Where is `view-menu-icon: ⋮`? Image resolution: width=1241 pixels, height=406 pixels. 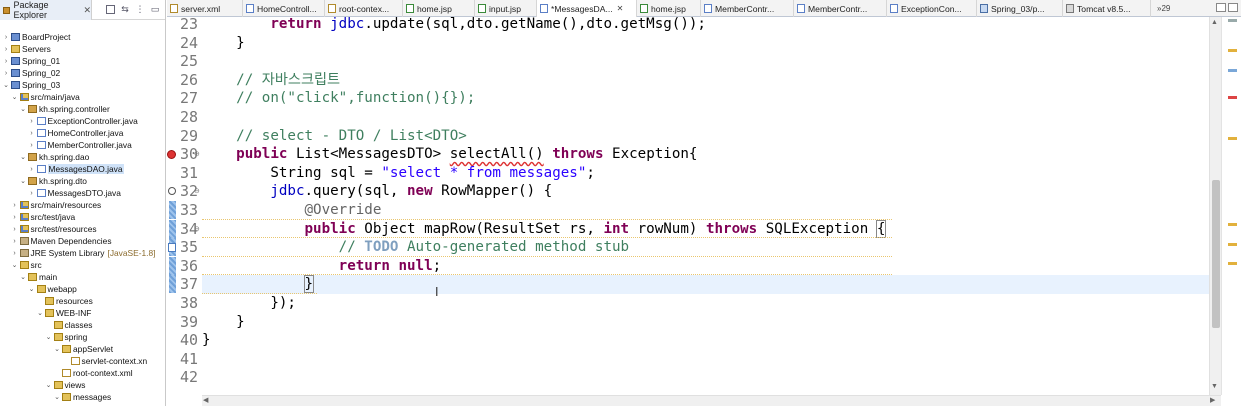 view-menu-icon: ⋮ is located at coordinates (140, 9).